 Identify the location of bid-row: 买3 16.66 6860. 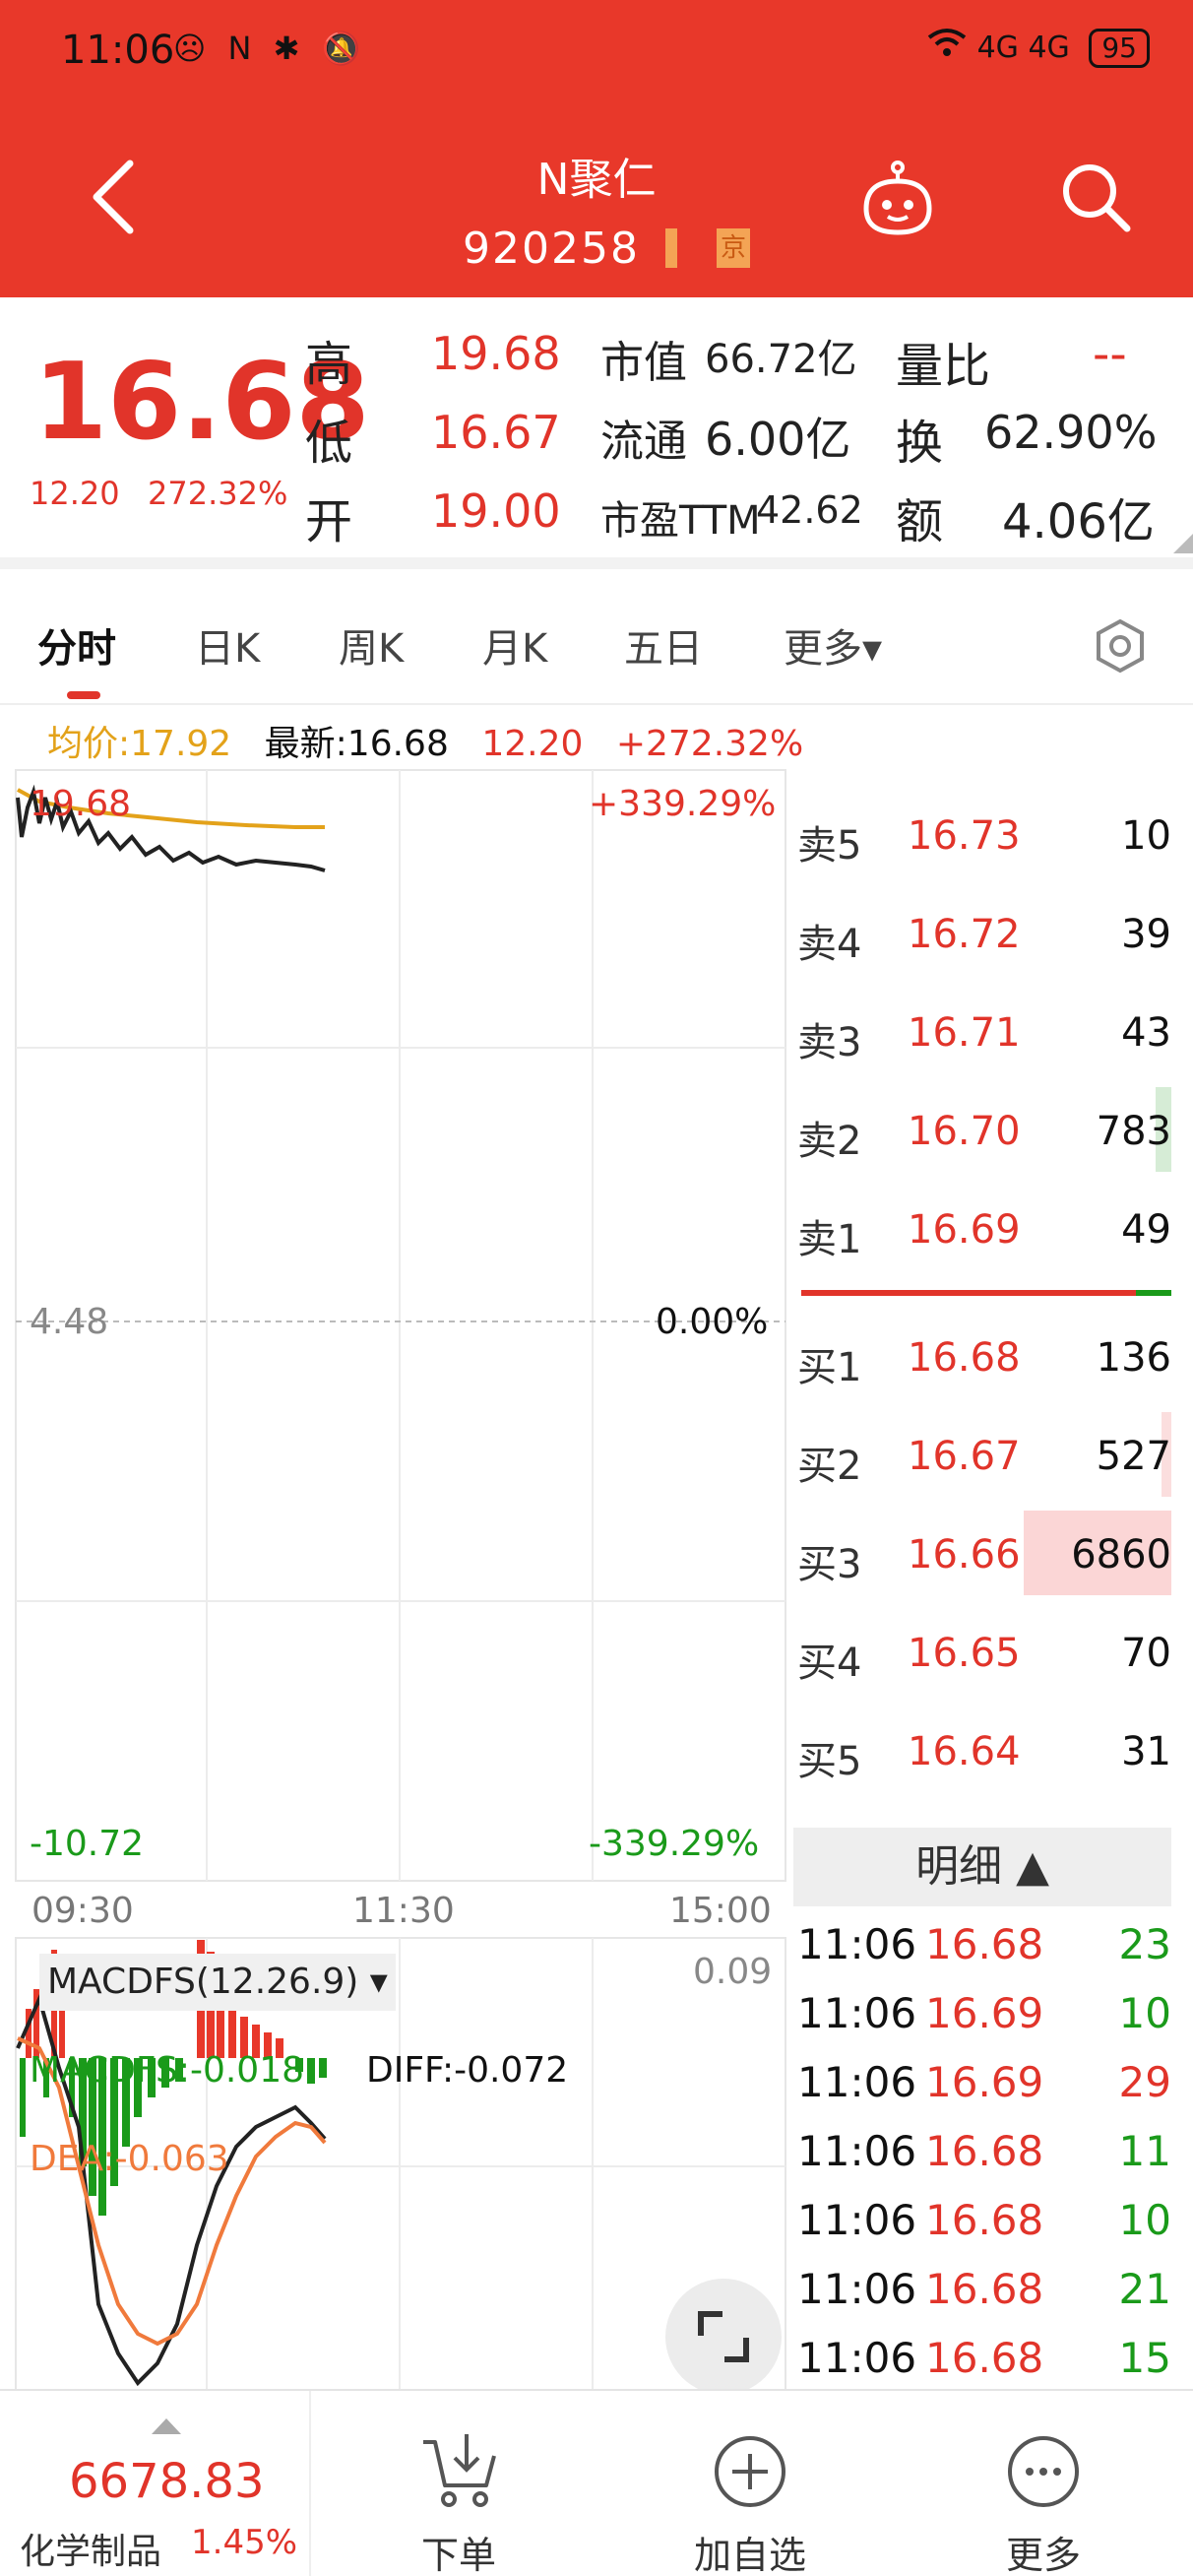
(984, 1552).